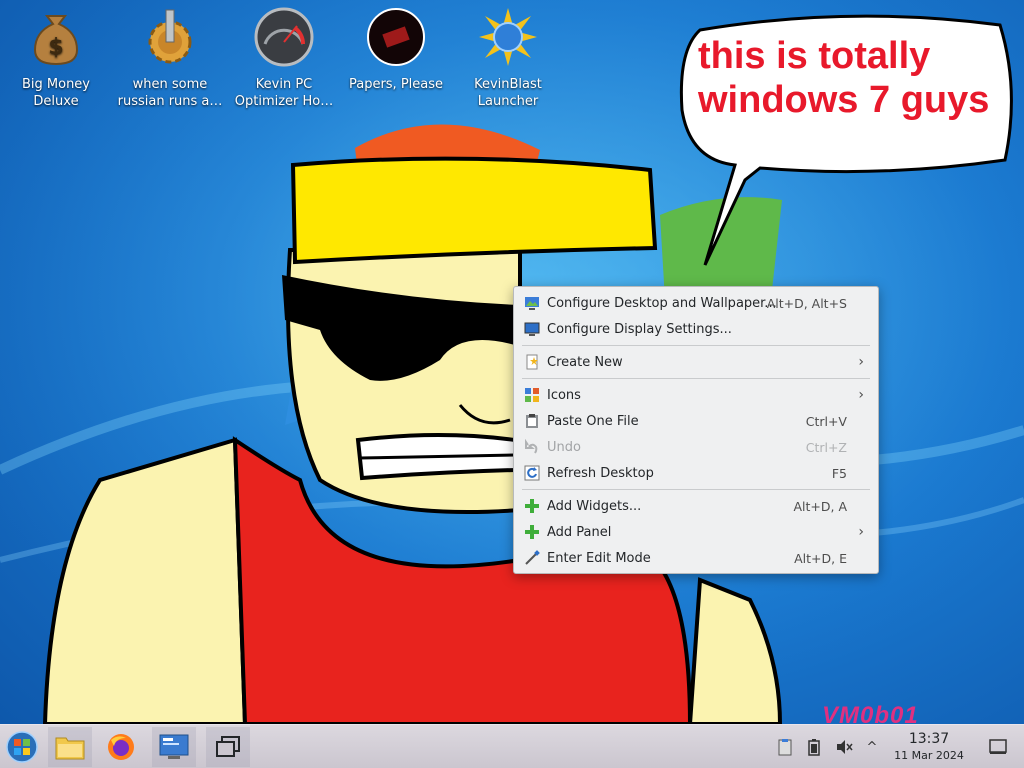  Describe the element at coordinates (600, 473) in the screenshot. I see `menu-item-label: Refresh Desktop` at that location.